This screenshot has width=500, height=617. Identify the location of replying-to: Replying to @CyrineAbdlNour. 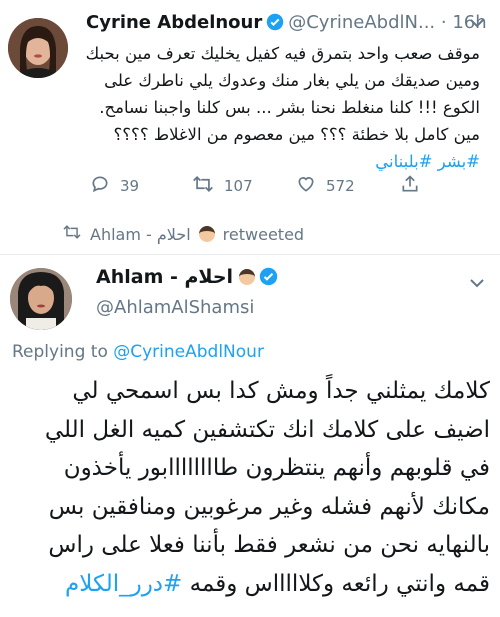
(138, 352).